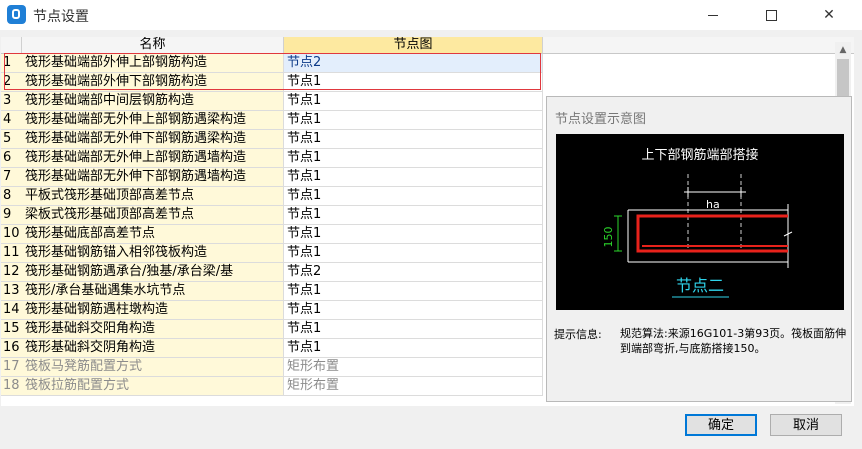 The width and height of the screenshot is (862, 449). What do you see at coordinates (153, 177) in the screenshot?
I see `row-name: 筏形基础端部无外伸下部钢筋遇墙构造` at bounding box center [153, 177].